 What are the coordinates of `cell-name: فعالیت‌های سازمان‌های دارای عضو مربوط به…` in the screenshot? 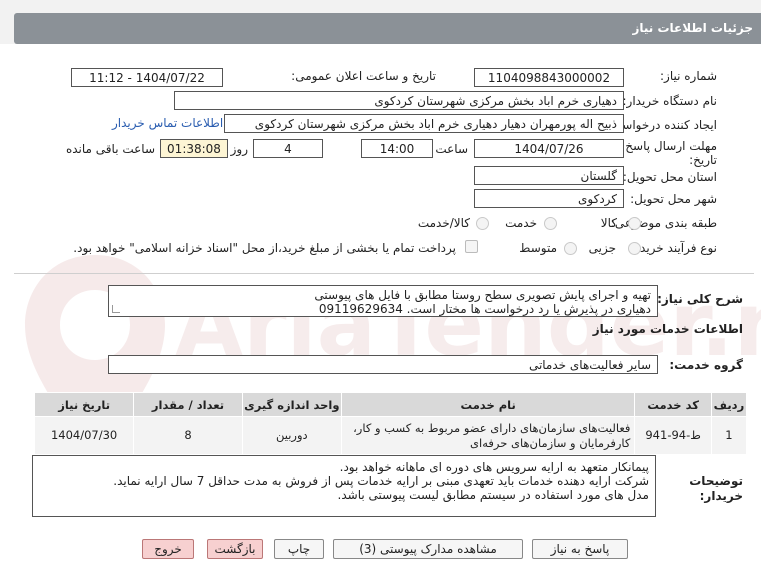 It's located at (488, 435).